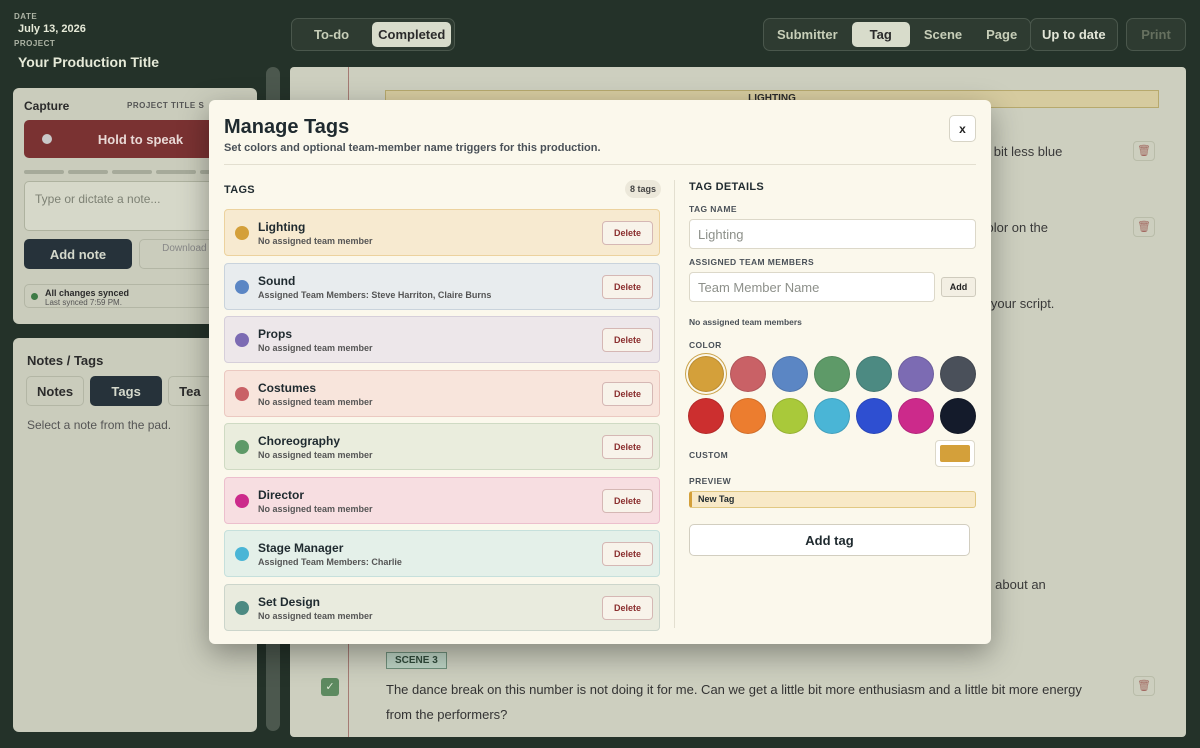 The height and width of the screenshot is (748, 1200). I want to click on tag-row: Lighting No assigned team member Delete, so click(442, 232).